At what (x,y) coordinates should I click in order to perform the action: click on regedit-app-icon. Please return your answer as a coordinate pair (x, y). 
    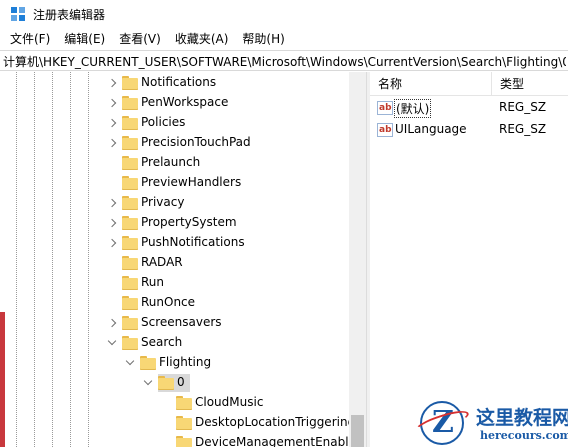
    Looking at the image, I should click on (18, 14).